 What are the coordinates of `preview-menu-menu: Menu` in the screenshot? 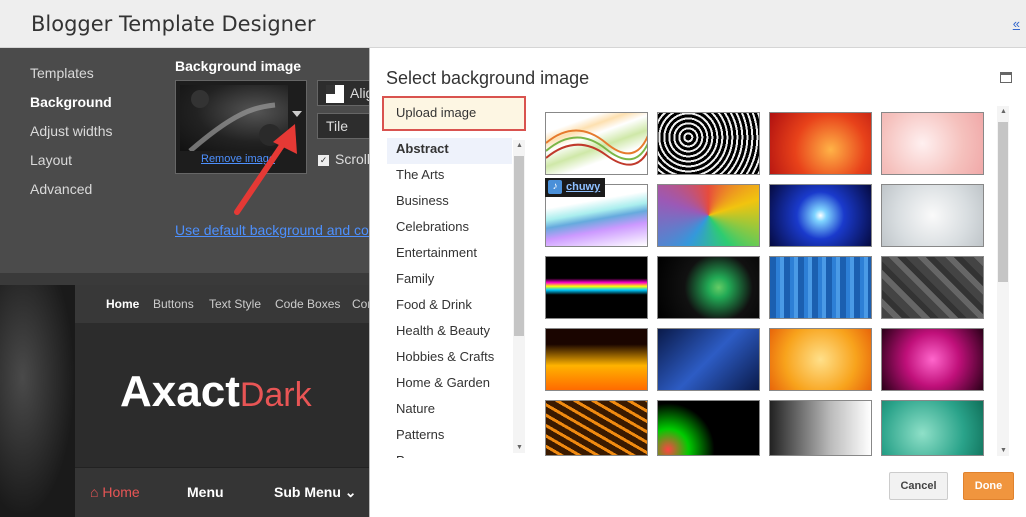 It's located at (205, 492).